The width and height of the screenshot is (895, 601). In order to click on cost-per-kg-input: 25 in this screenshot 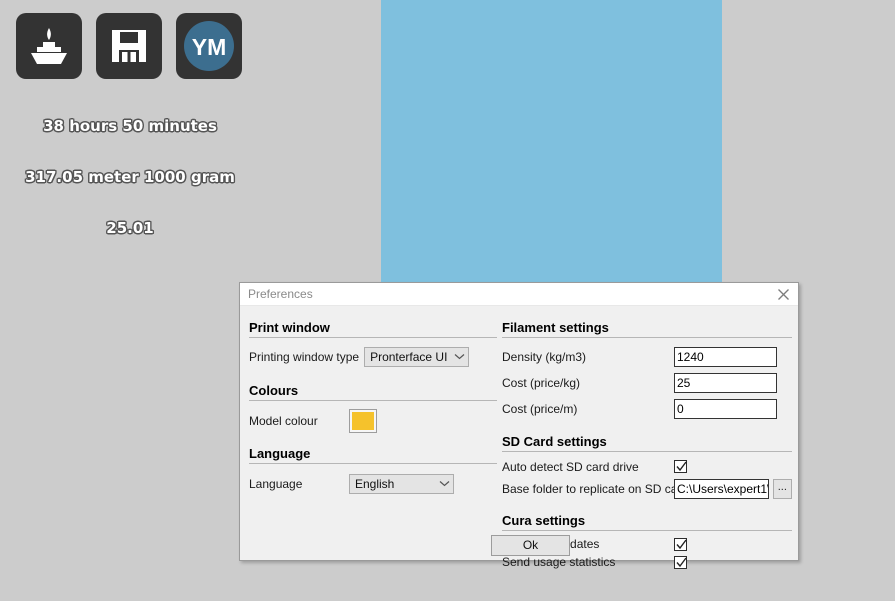, I will do `click(725, 382)`.